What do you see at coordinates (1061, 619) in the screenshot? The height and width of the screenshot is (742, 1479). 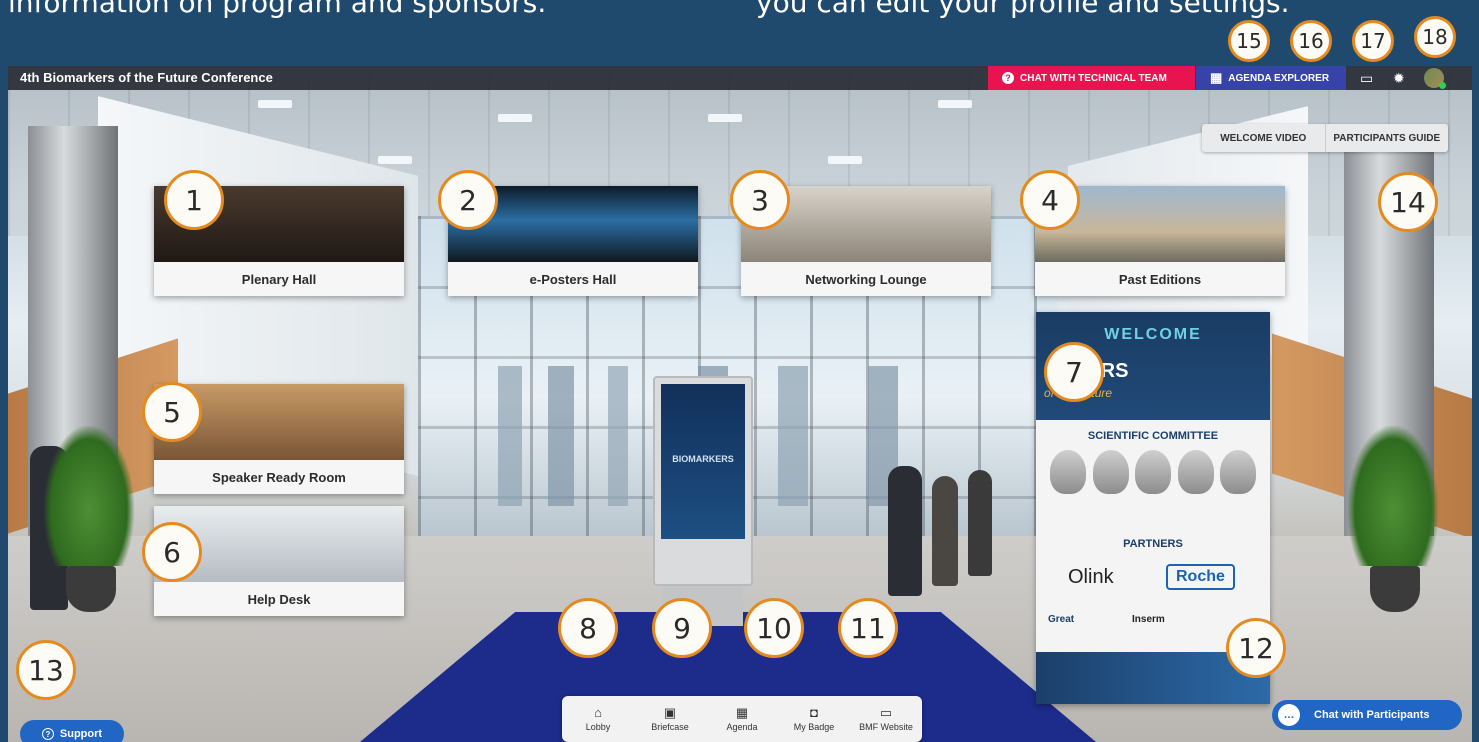 I see `partner-logo-great: Great` at bounding box center [1061, 619].